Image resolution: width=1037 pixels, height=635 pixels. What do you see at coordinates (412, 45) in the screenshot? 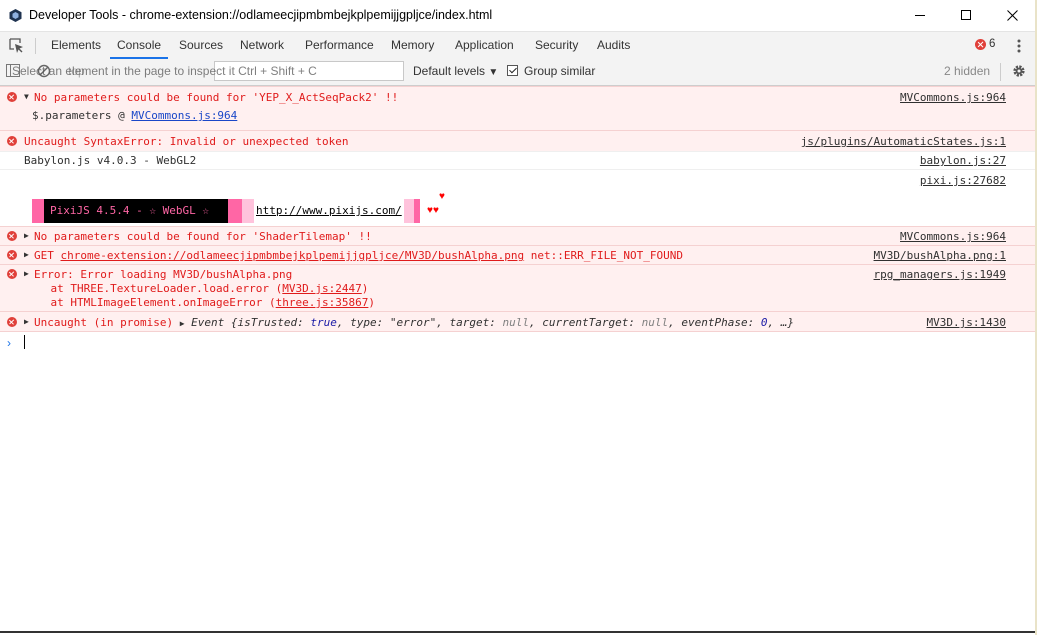
I see `tab-memory: Memory` at bounding box center [412, 45].